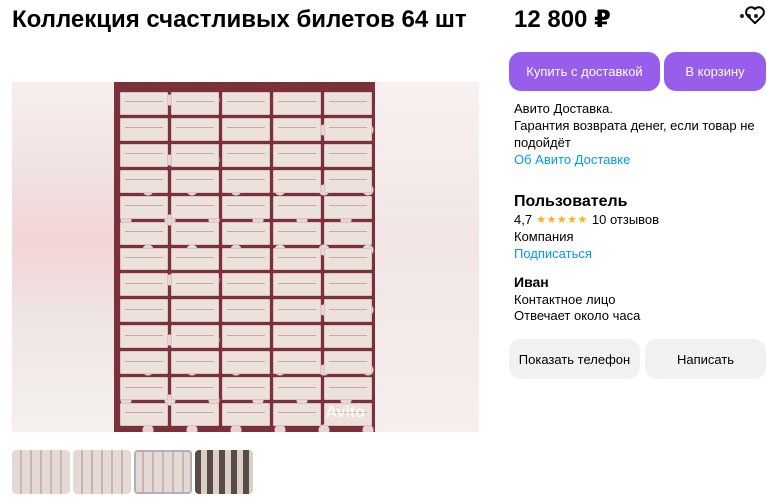 Image resolution: width=767 pixels, height=498 pixels. What do you see at coordinates (563, 108) in the screenshot?
I see `delivery-title: Авито Доставка.` at bounding box center [563, 108].